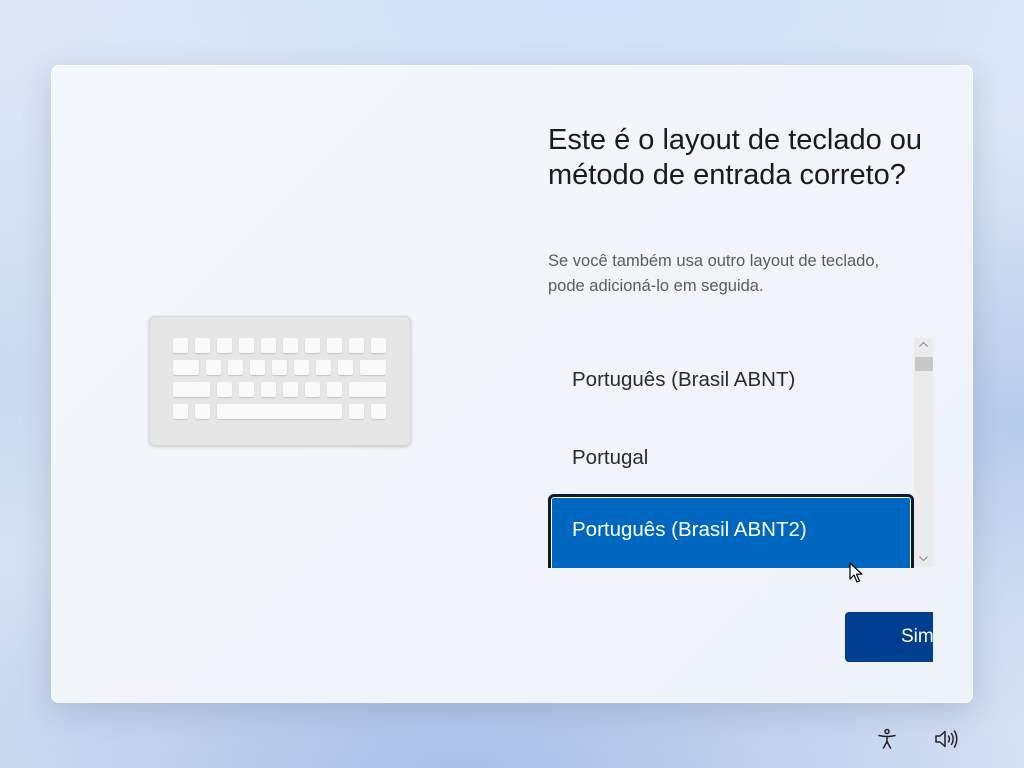 Image resolution: width=1024 pixels, height=768 pixels. What do you see at coordinates (610, 457) in the screenshot?
I see `list-item-label: Portugal` at bounding box center [610, 457].